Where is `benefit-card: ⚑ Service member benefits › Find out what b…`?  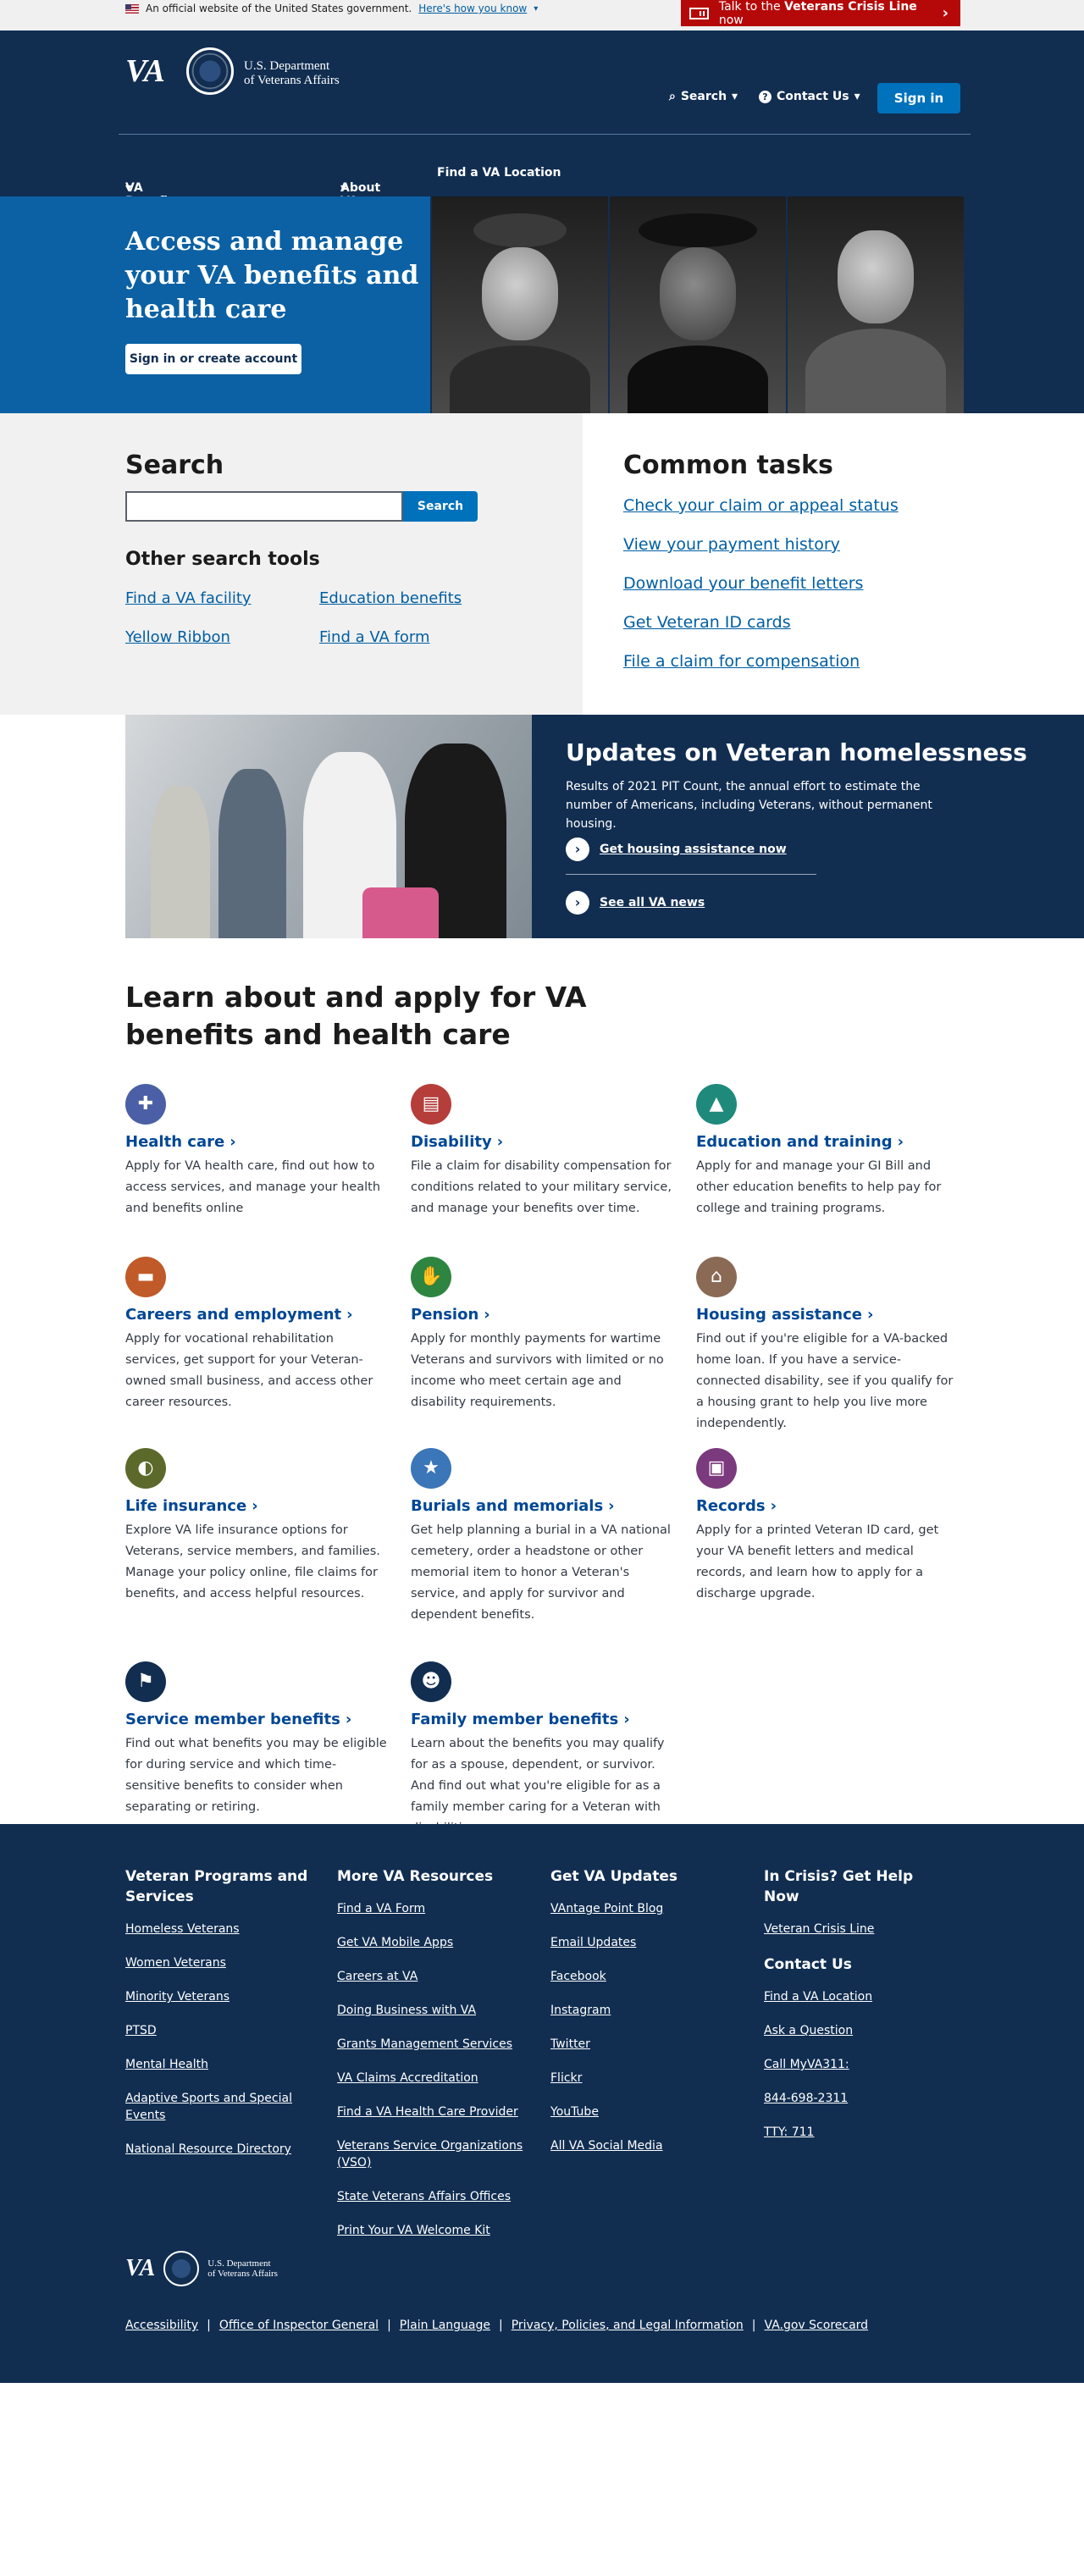 benefit-card: ⚑ Service member benefits › Find out what b… is located at coordinates (260, 1739).